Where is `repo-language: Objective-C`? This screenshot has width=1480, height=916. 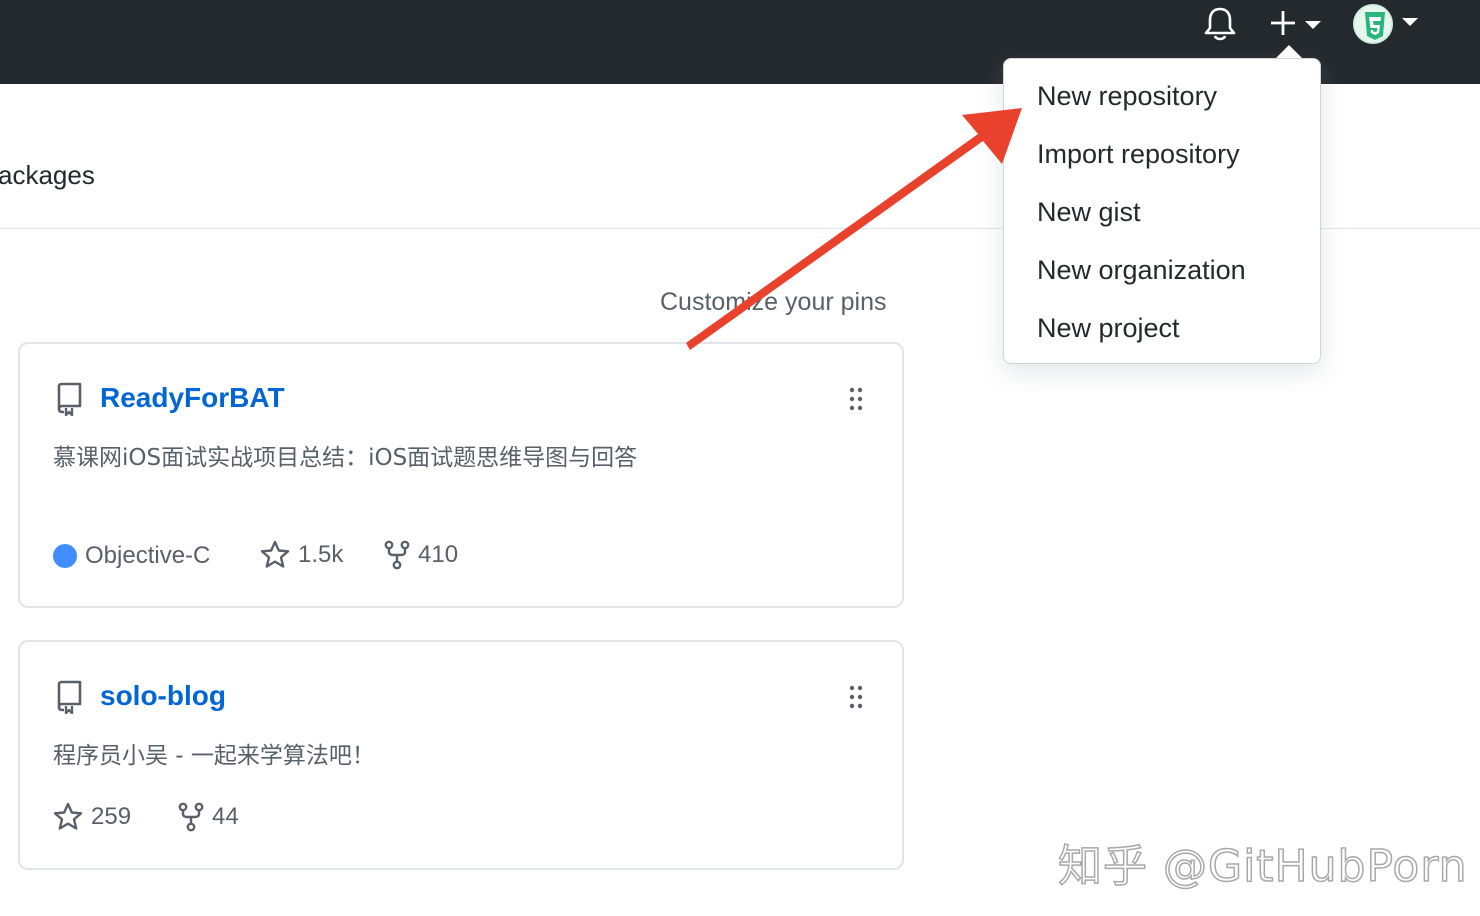
repo-language: Objective-C is located at coordinates (131, 556).